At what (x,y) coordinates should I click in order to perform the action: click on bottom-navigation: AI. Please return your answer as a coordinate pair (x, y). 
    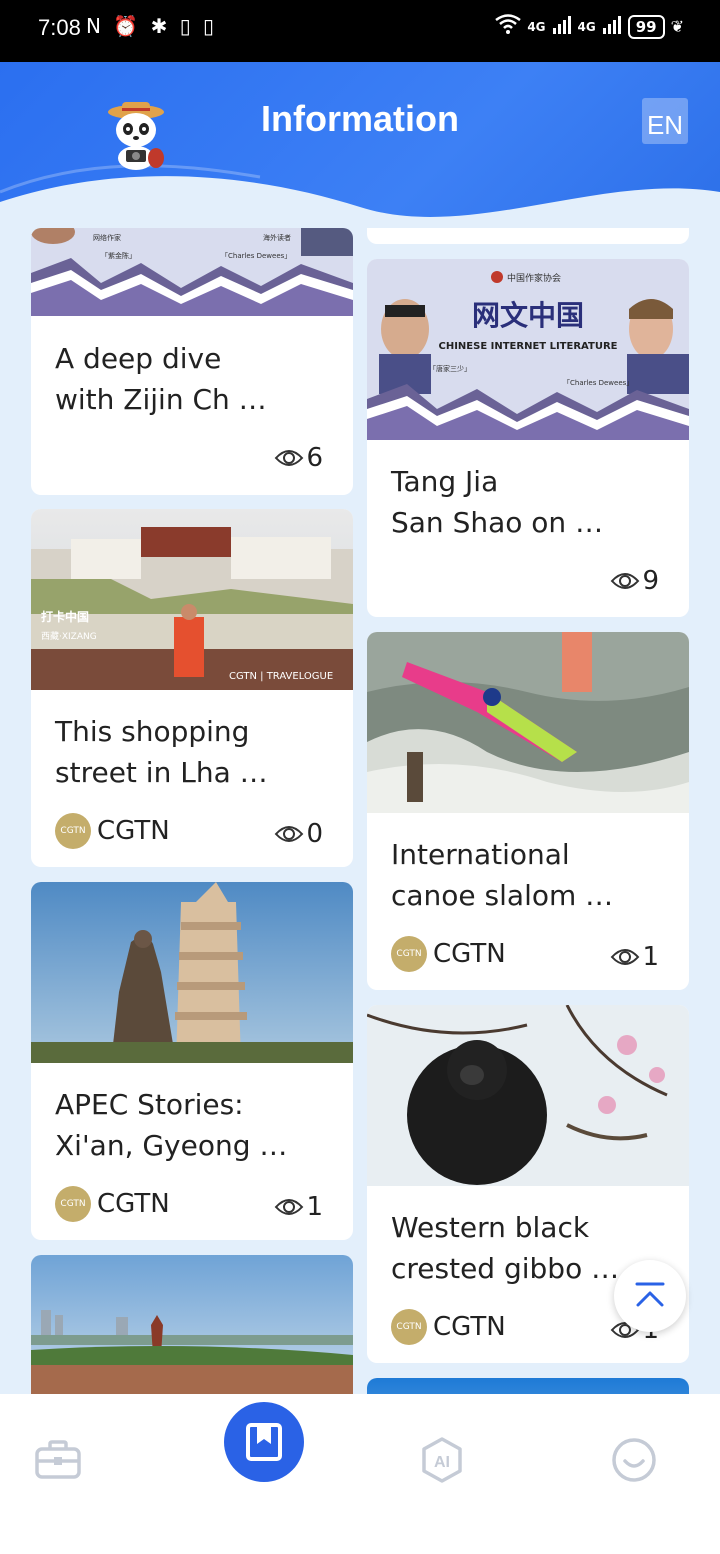
    Looking at the image, I should click on (360, 1474).